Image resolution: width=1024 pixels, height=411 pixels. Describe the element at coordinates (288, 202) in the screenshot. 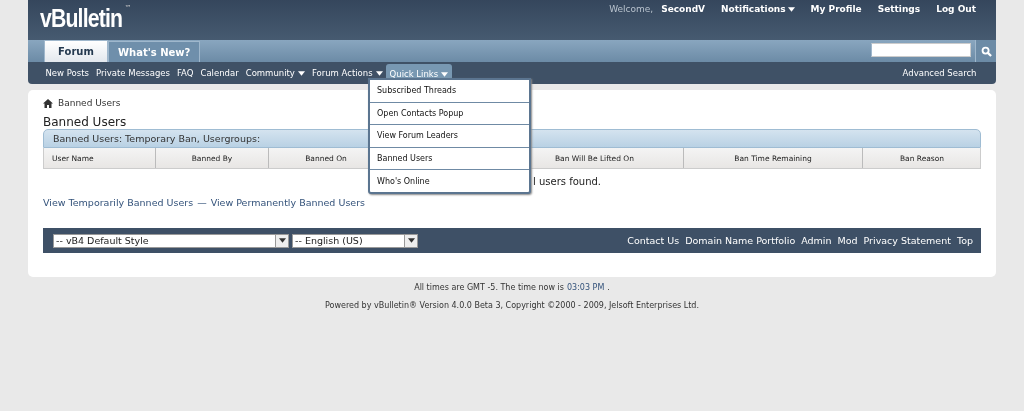

I see `view-link: View Permanently Banned Users` at that location.